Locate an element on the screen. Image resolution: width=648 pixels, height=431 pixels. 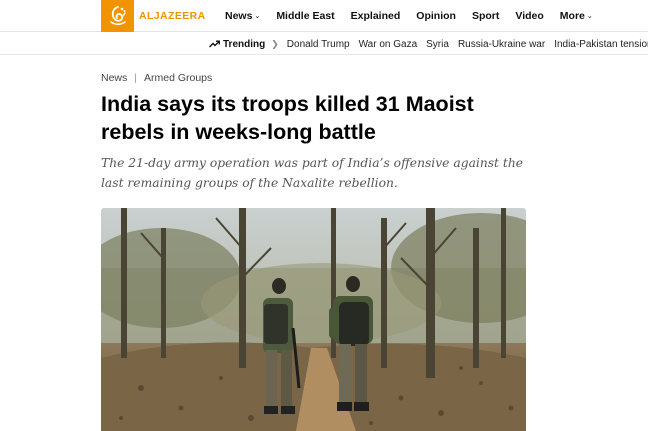
nav-item-label: Opinion is located at coordinates (436, 16).